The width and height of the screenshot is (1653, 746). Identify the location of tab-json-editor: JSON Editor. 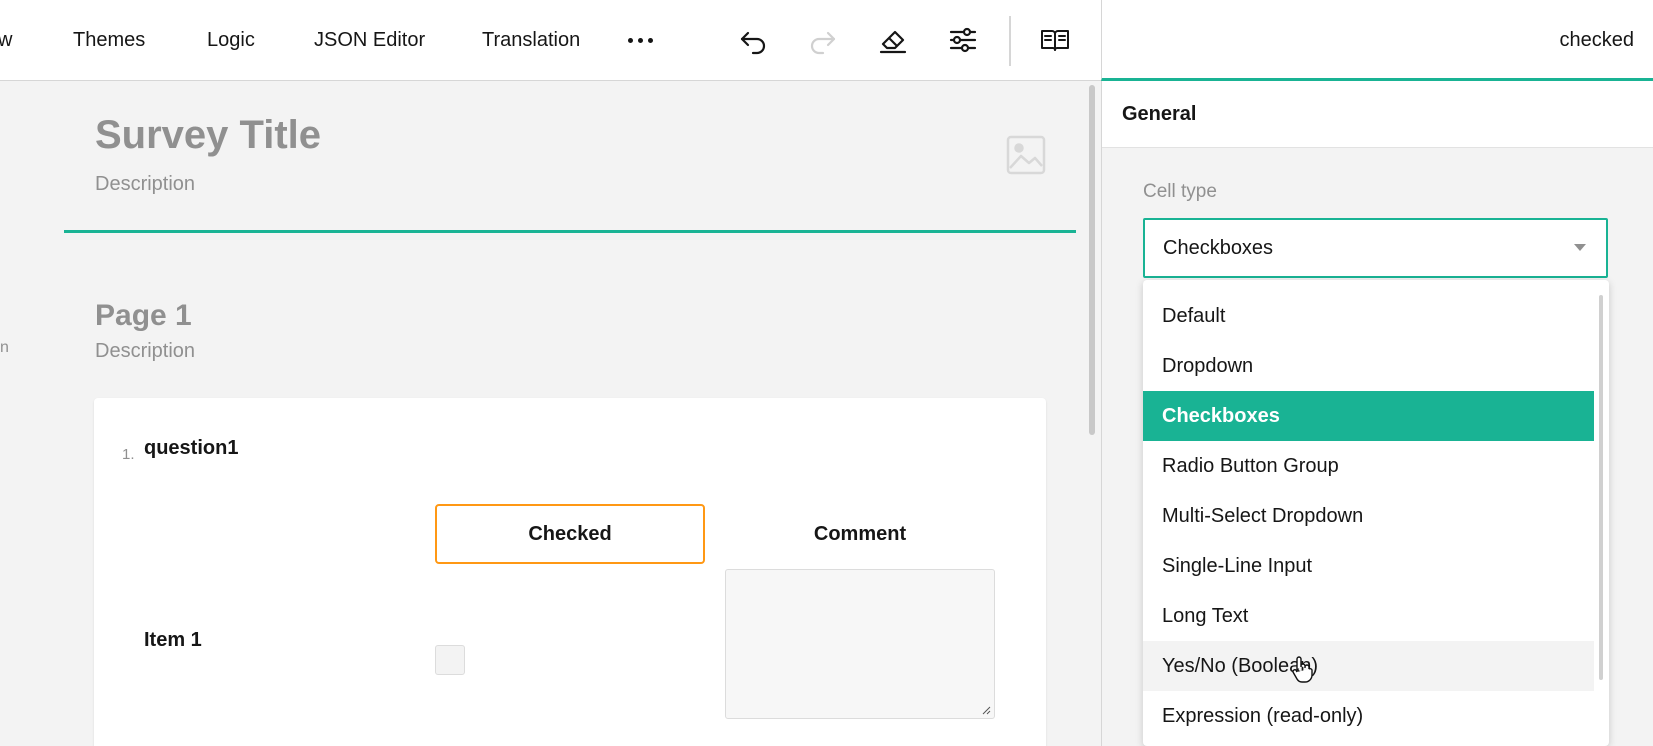
(369, 40).